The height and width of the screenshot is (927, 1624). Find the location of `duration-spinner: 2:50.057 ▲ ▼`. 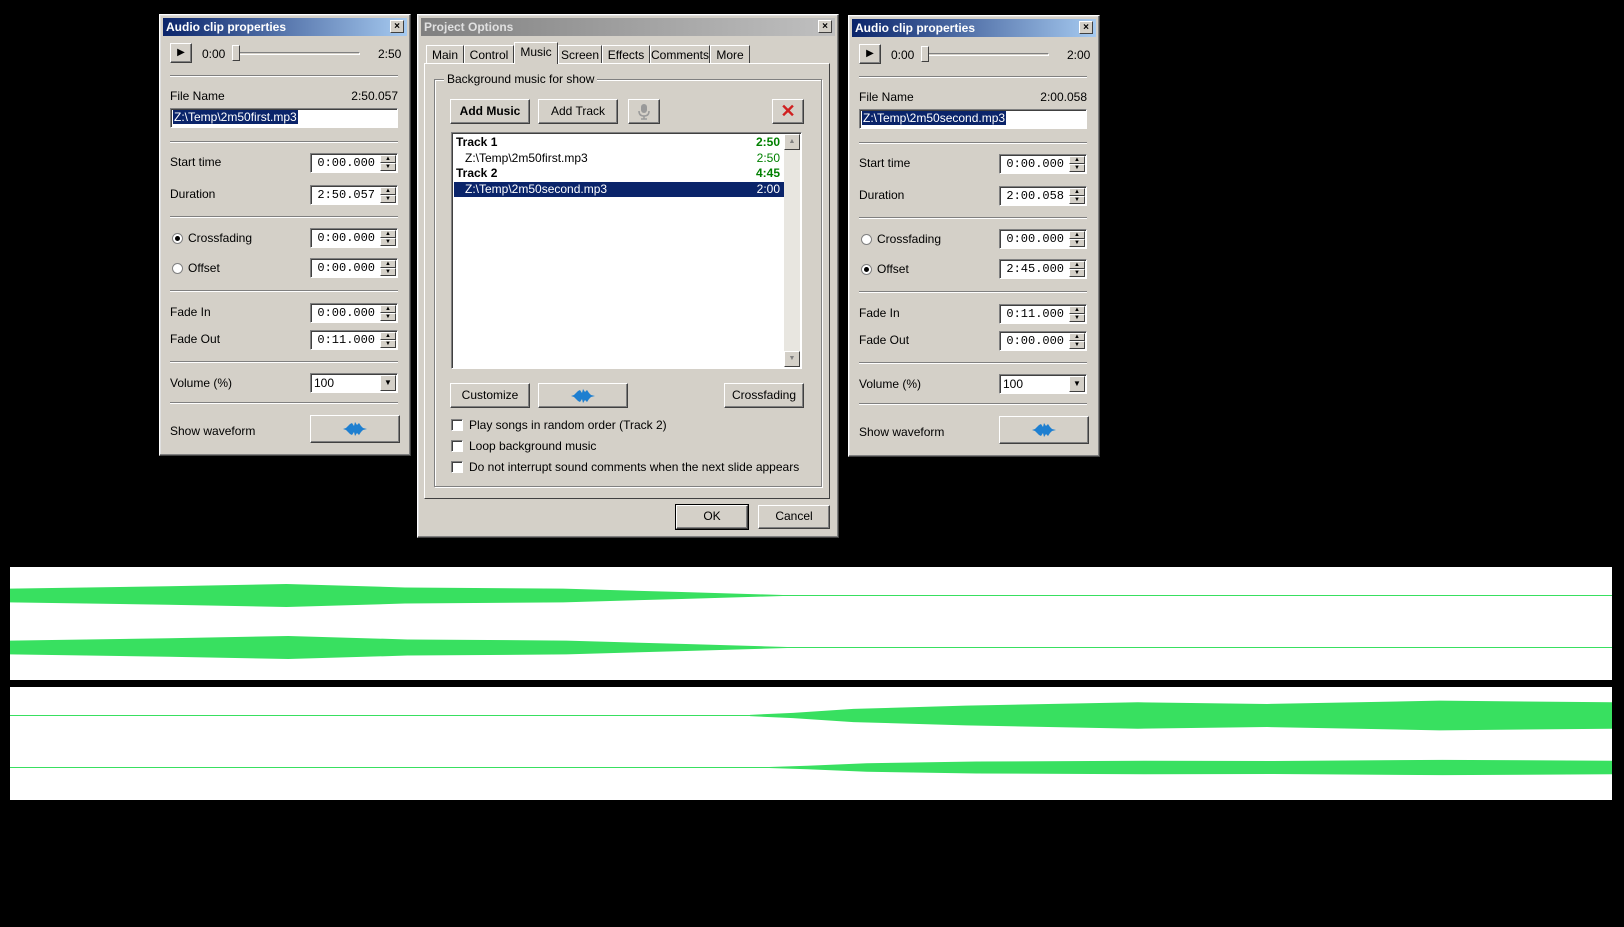

duration-spinner: 2:50.057 ▲ ▼ is located at coordinates (354, 195).